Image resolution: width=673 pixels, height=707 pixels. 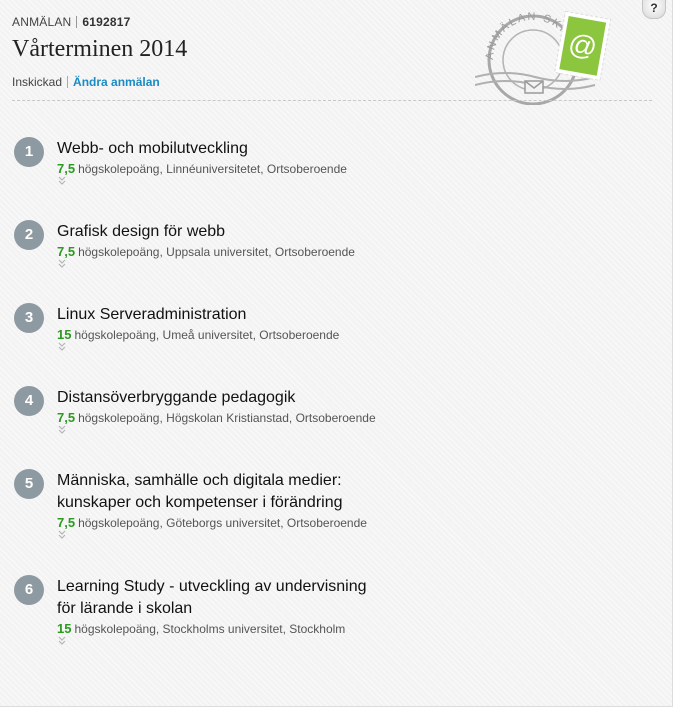 What do you see at coordinates (217, 252) in the screenshot?
I see `course-university: Uppsala universitet` at bounding box center [217, 252].